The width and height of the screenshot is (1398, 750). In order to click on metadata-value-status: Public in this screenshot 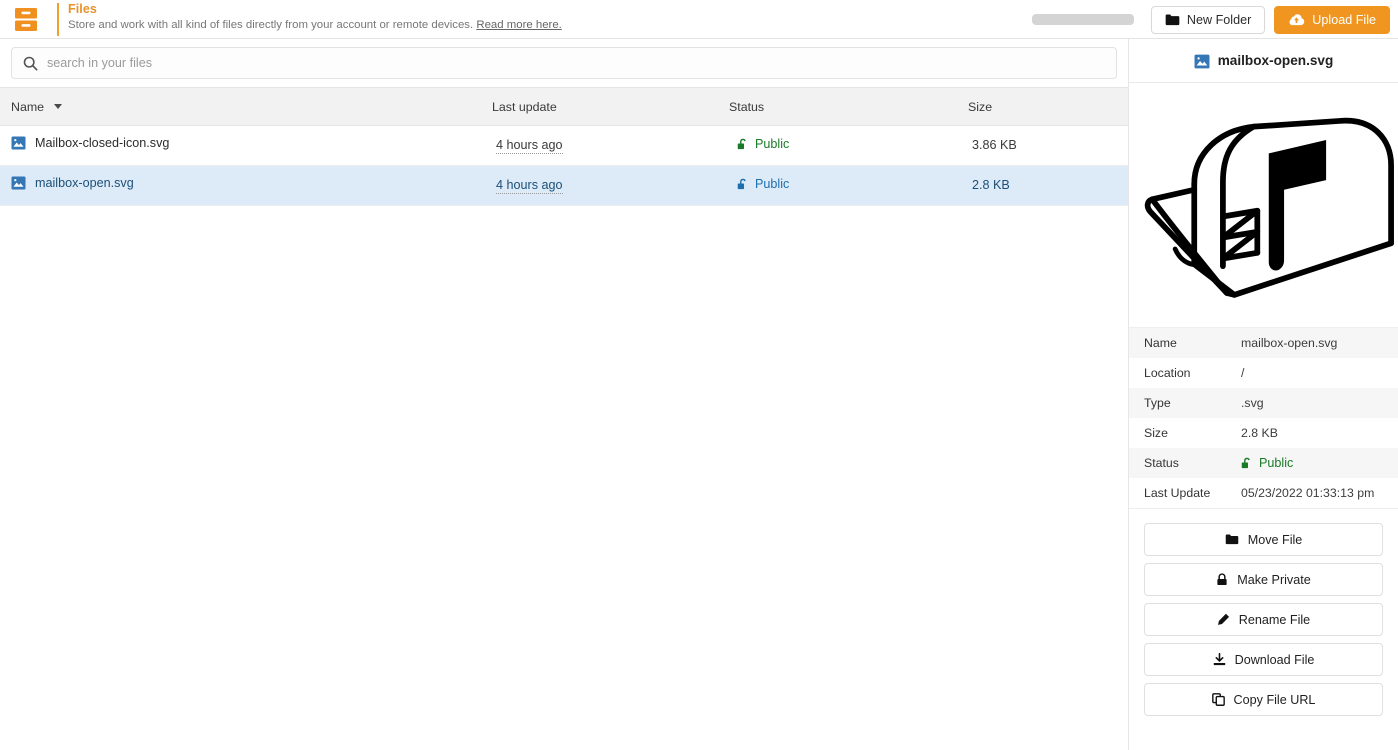, I will do `click(1267, 463)`.